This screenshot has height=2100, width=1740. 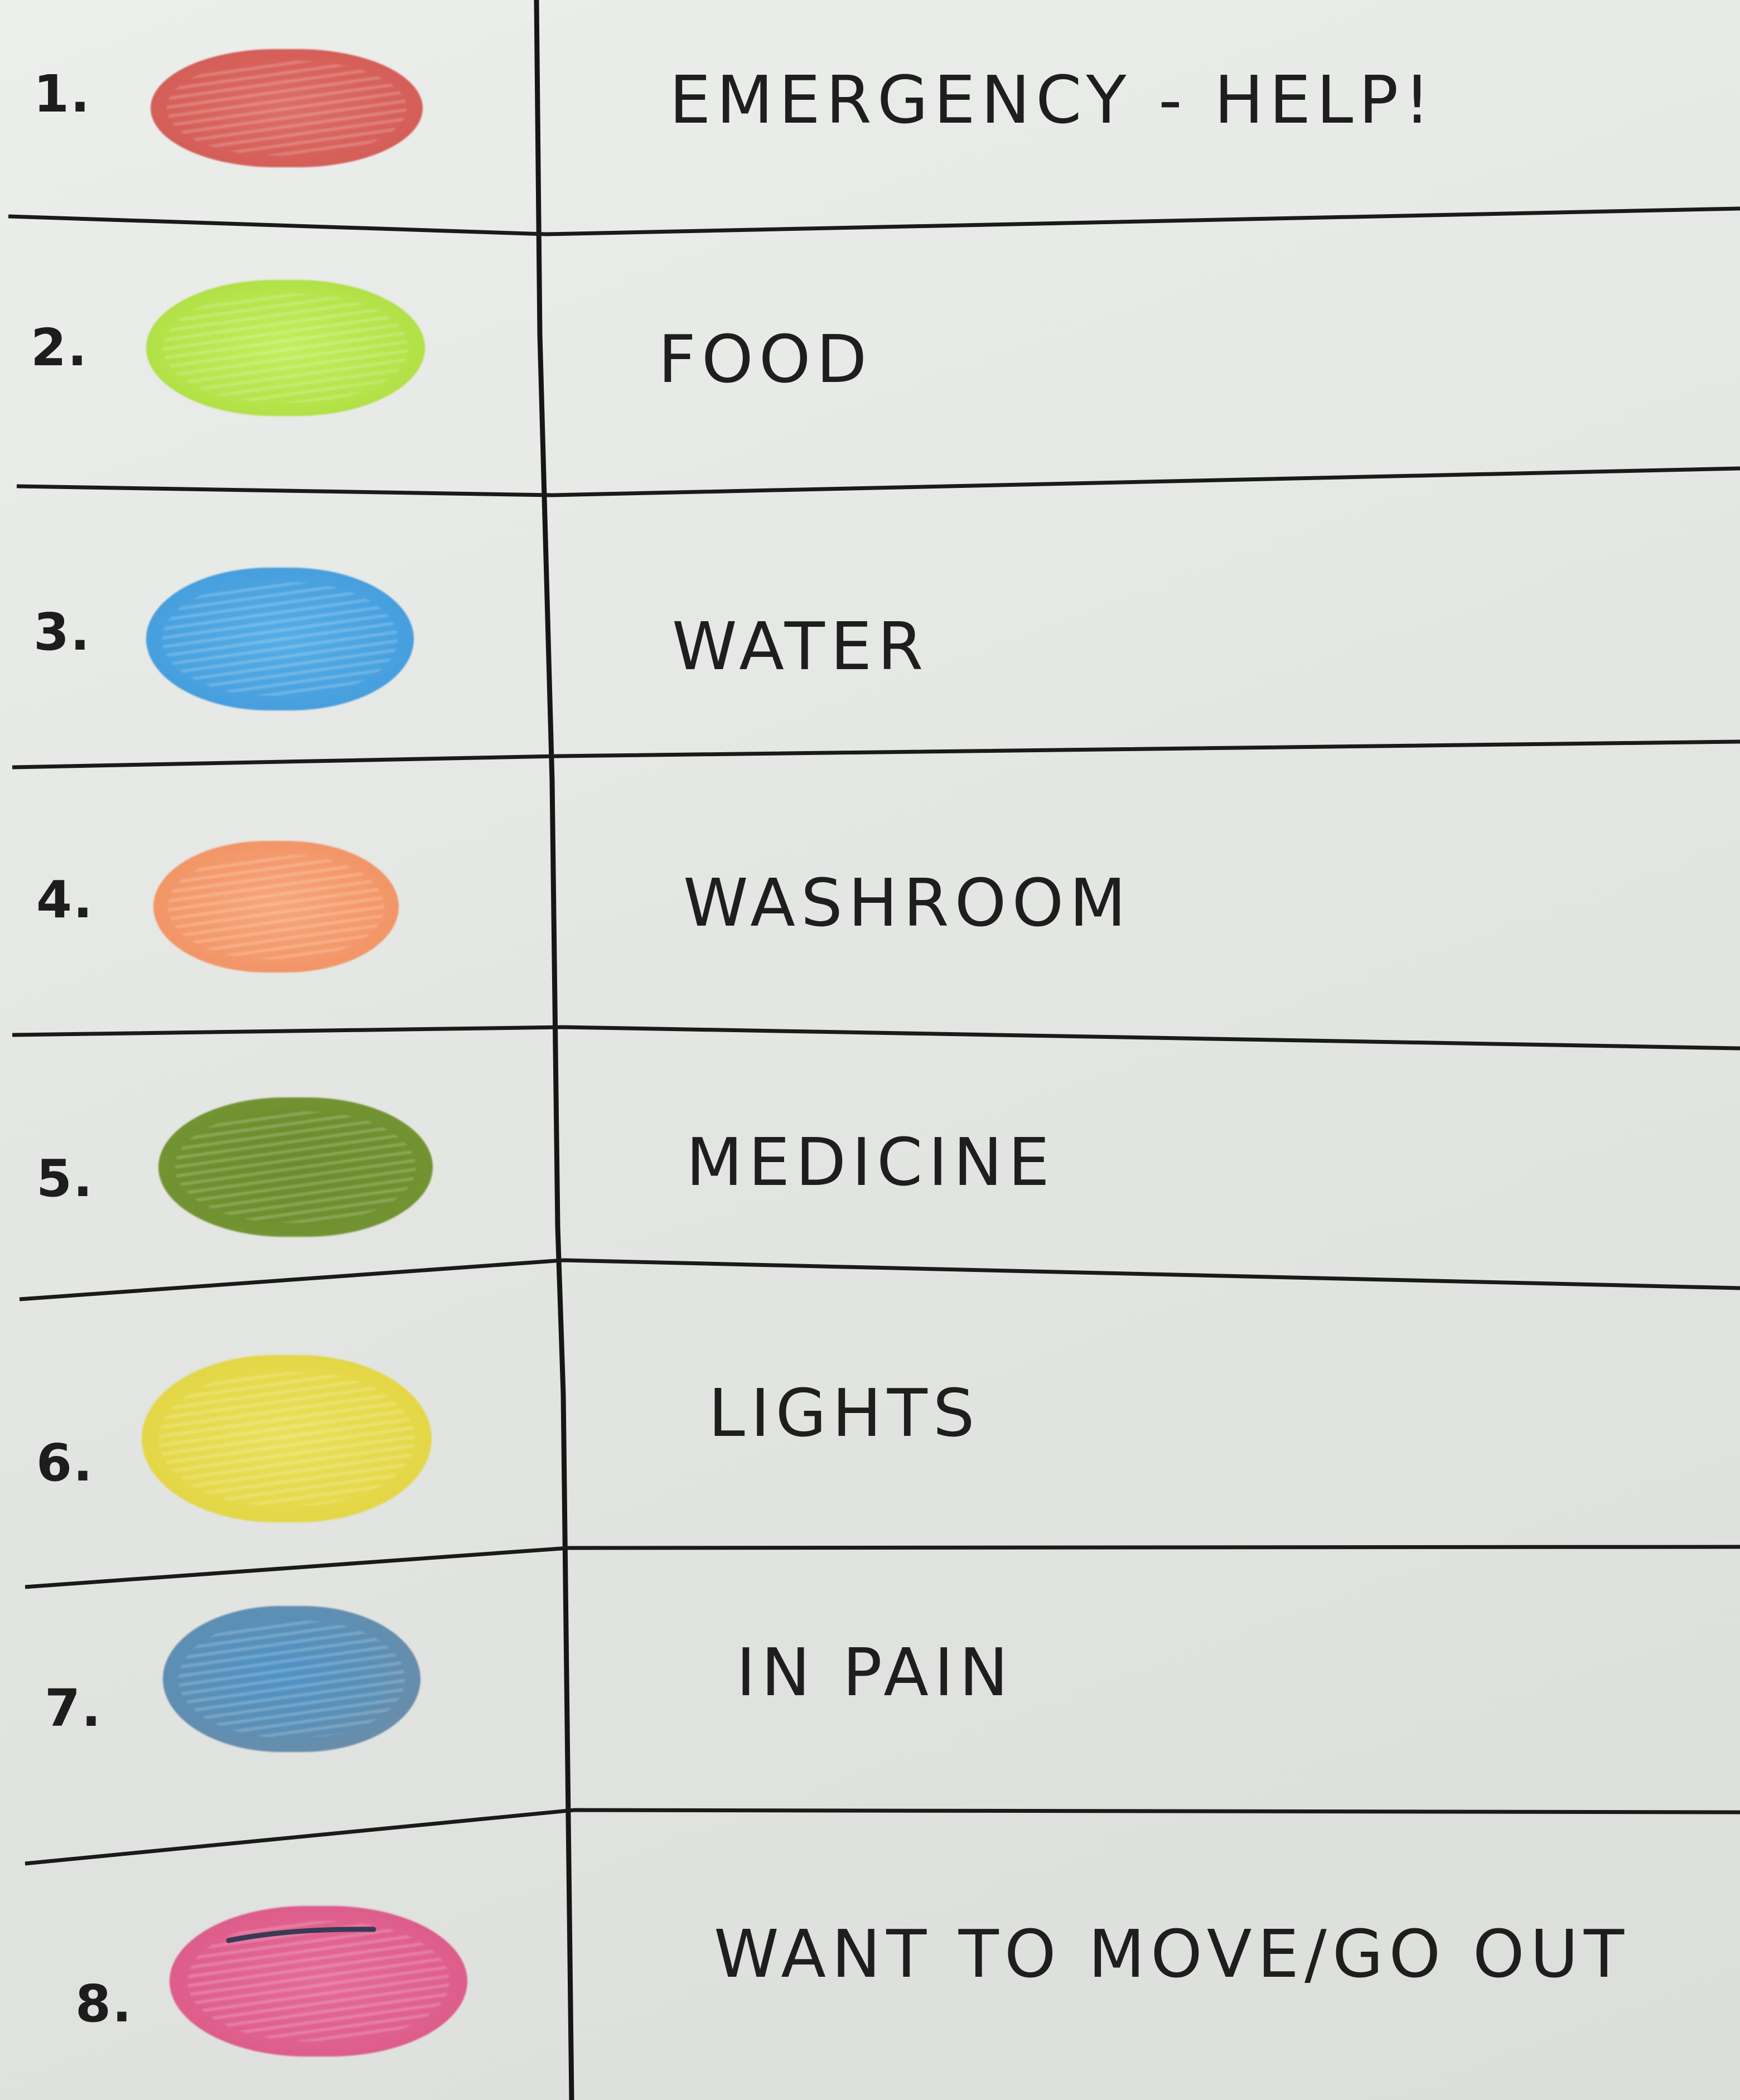 What do you see at coordinates (301, 1935) in the screenshot?
I see `pink-swatch-stroke-mark` at bounding box center [301, 1935].